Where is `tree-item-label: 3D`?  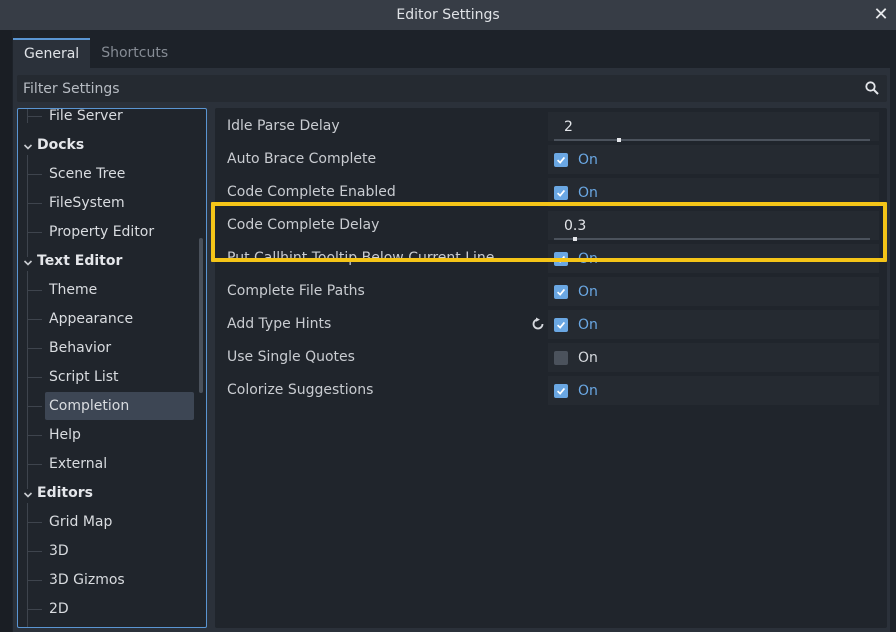 tree-item-label: 3D is located at coordinates (59, 551).